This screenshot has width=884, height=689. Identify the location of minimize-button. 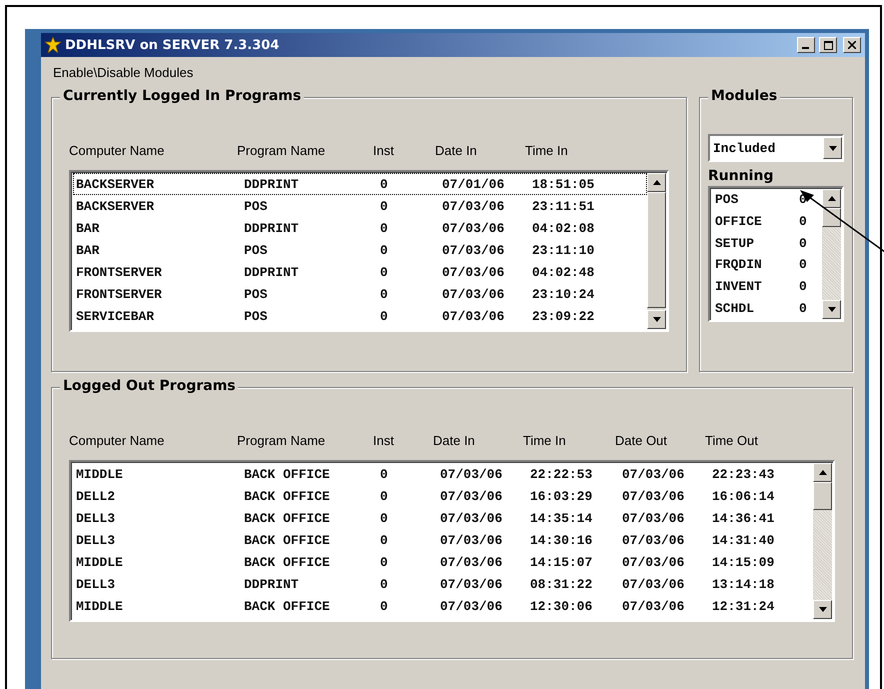
(806, 45).